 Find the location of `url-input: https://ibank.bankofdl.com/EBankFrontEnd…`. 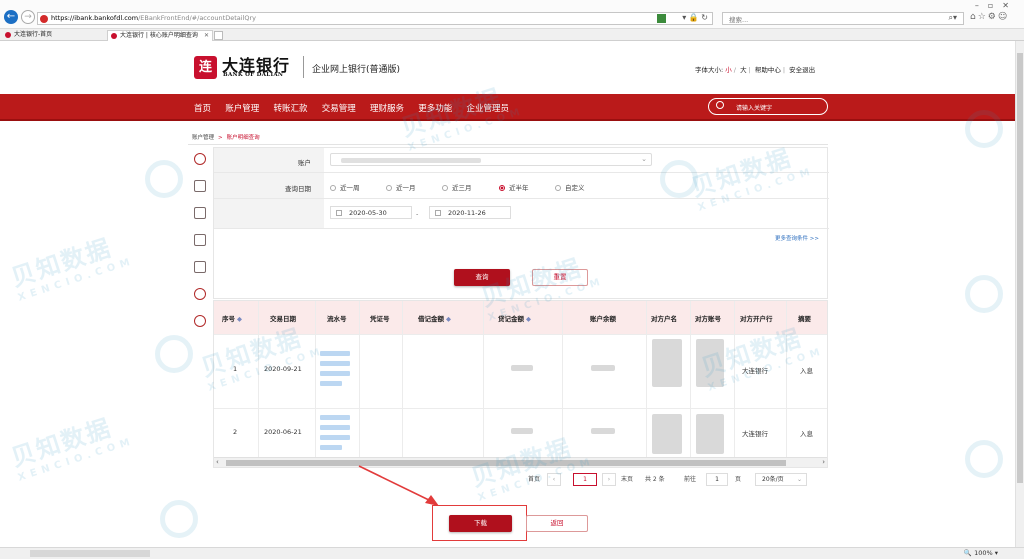

url-input: https://ibank.bankofdl.com/EBankFrontEnd… is located at coordinates (375, 18).